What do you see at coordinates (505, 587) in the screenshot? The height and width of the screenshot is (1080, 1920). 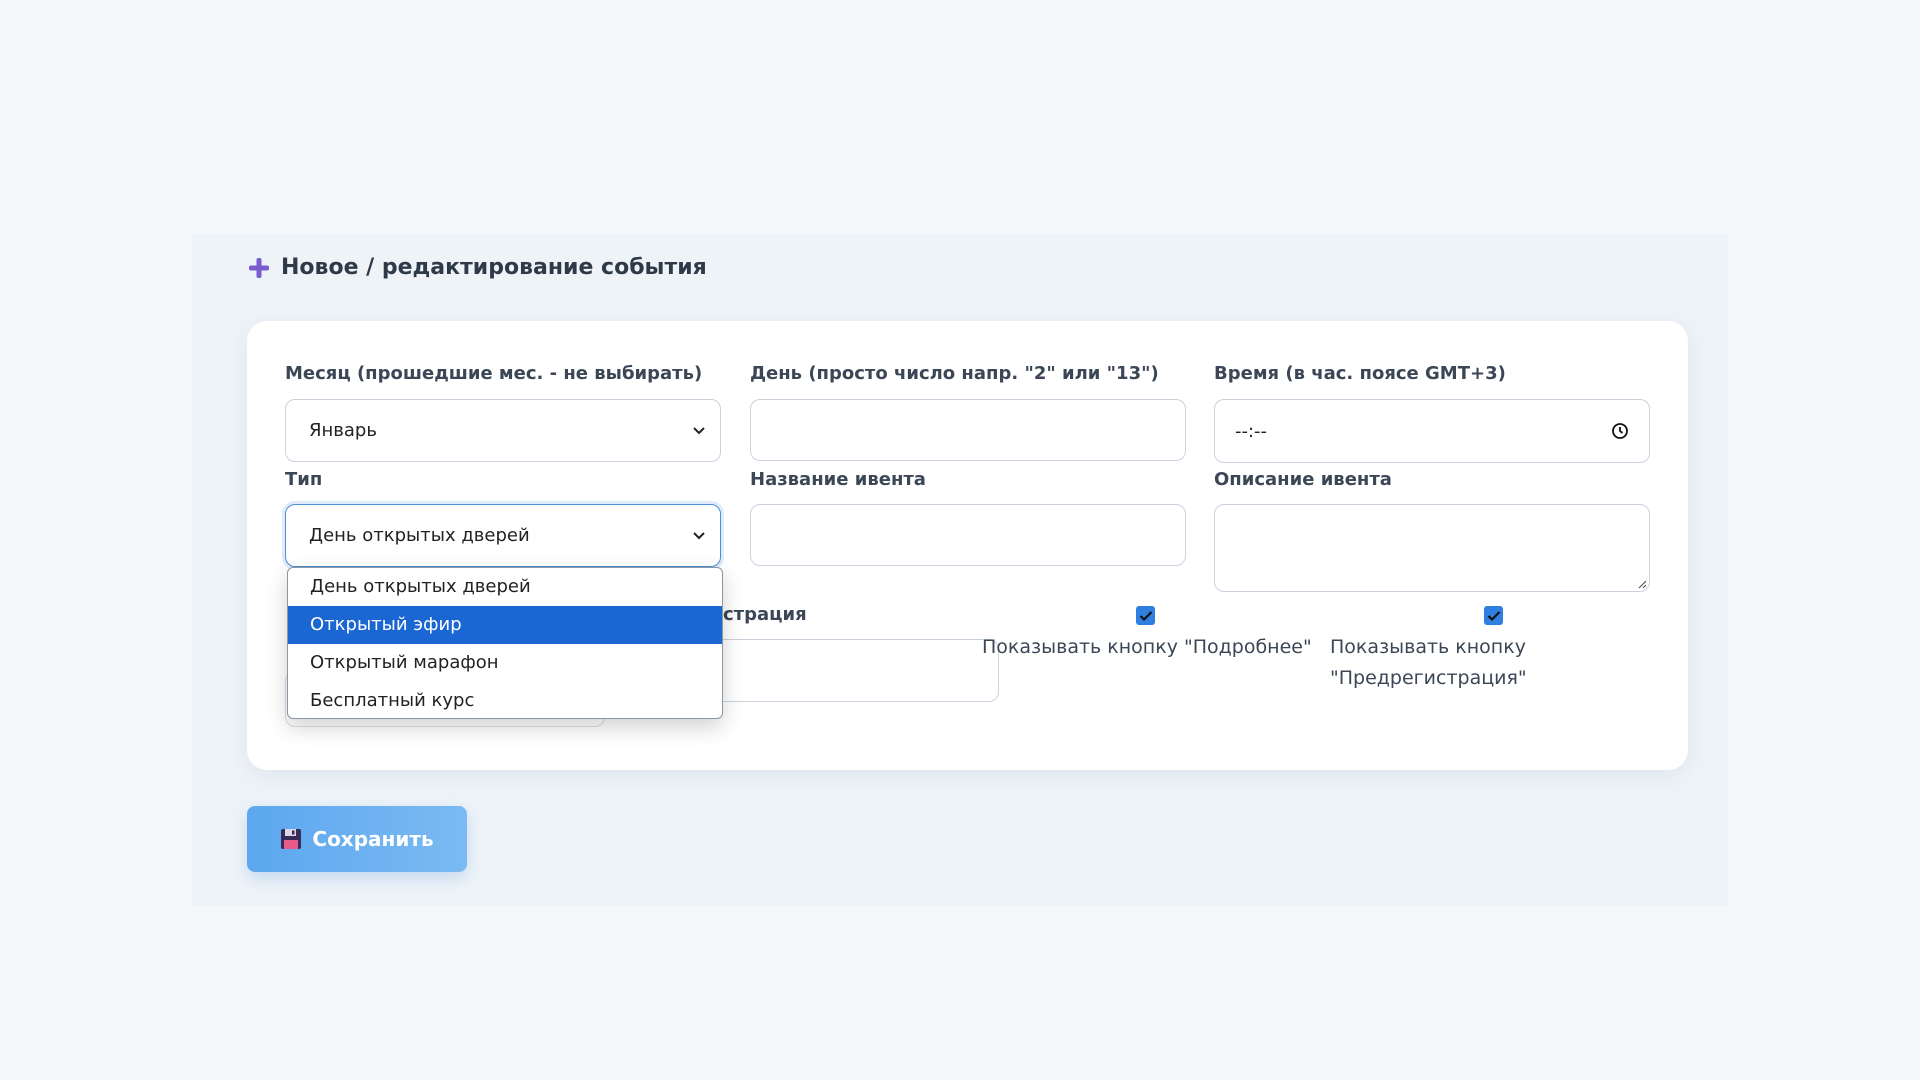 I see `dropdown-option: День открытых дверей` at bounding box center [505, 587].